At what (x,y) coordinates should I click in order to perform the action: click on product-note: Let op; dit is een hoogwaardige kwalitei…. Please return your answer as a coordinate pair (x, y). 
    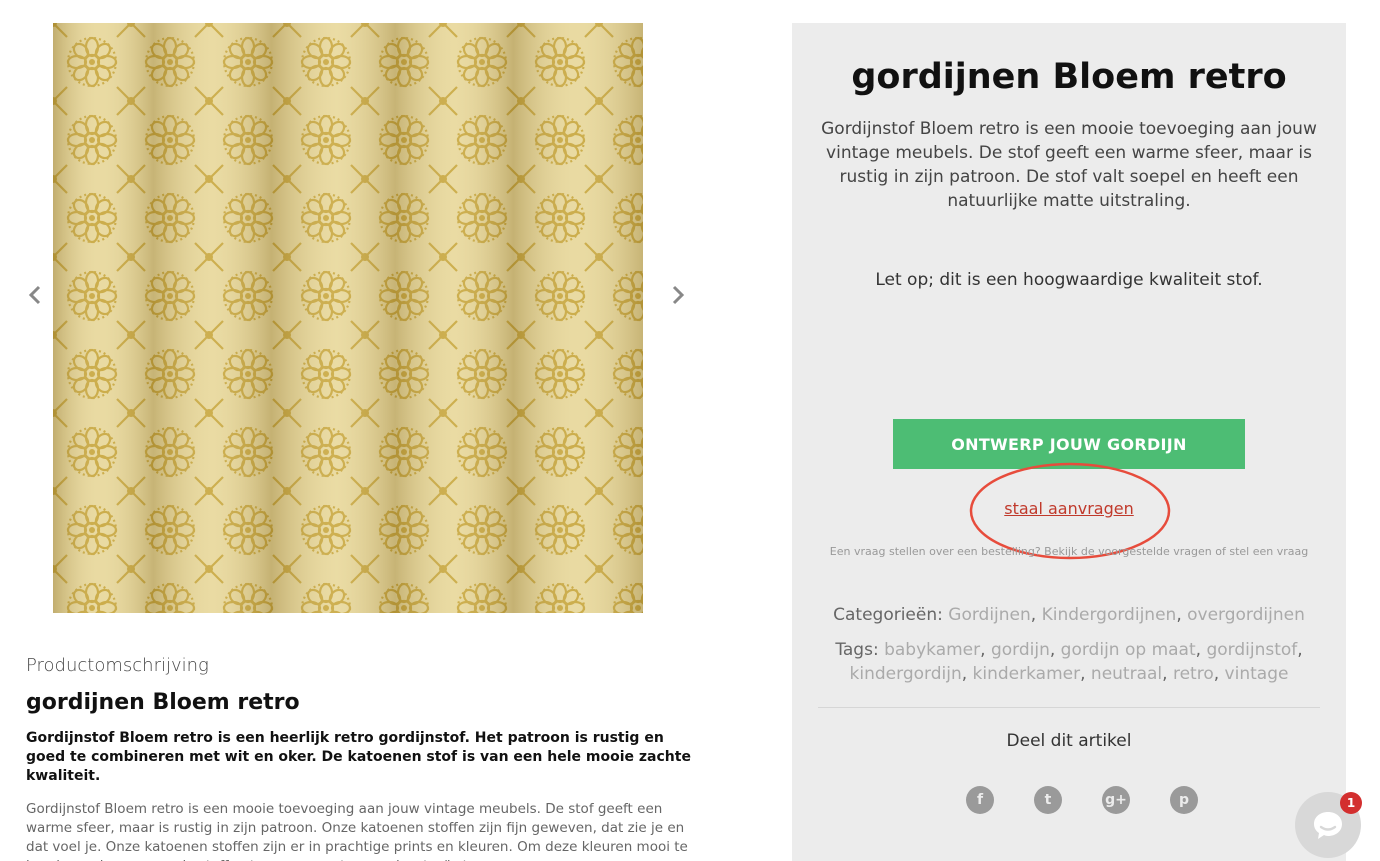
    Looking at the image, I should click on (1069, 280).